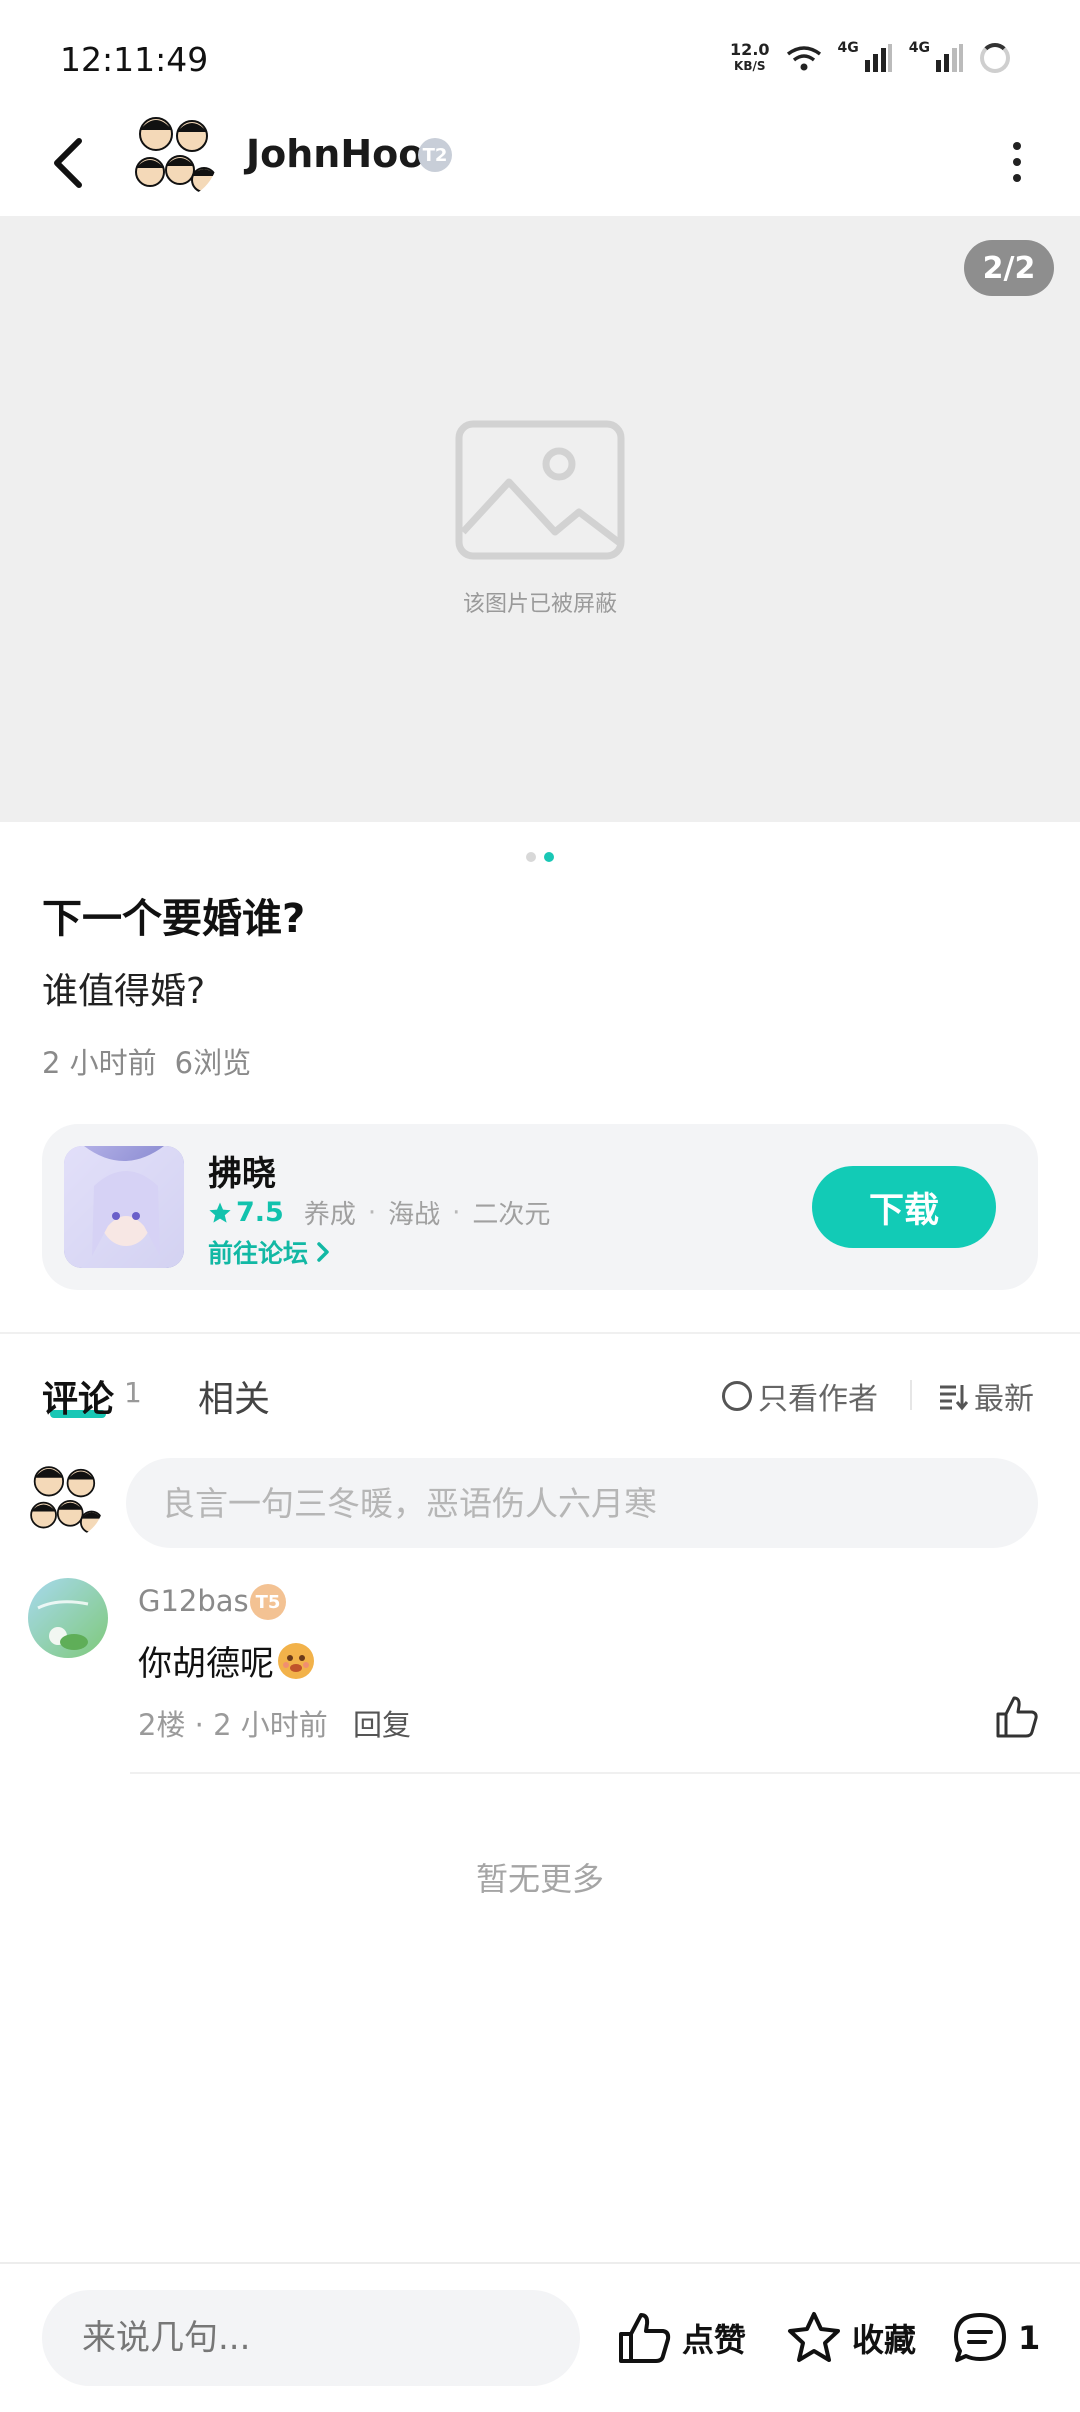  What do you see at coordinates (884, 2340) in the screenshot?
I see `favorite-label: 收藏` at bounding box center [884, 2340].